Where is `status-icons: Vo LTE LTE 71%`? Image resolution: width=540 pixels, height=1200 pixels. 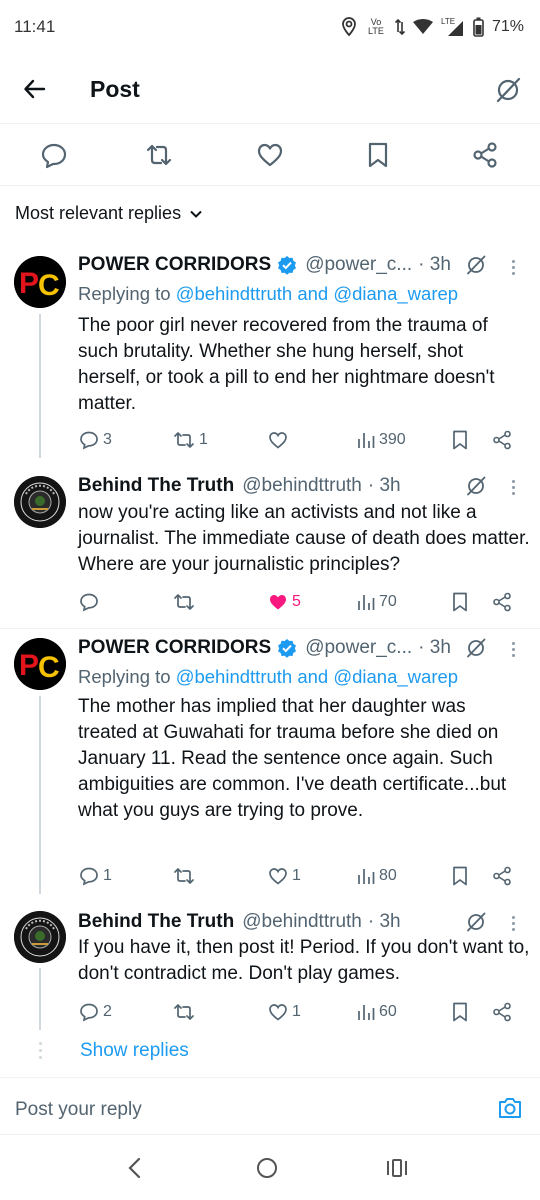
status-icons: Vo LTE LTE 71% is located at coordinates (432, 27).